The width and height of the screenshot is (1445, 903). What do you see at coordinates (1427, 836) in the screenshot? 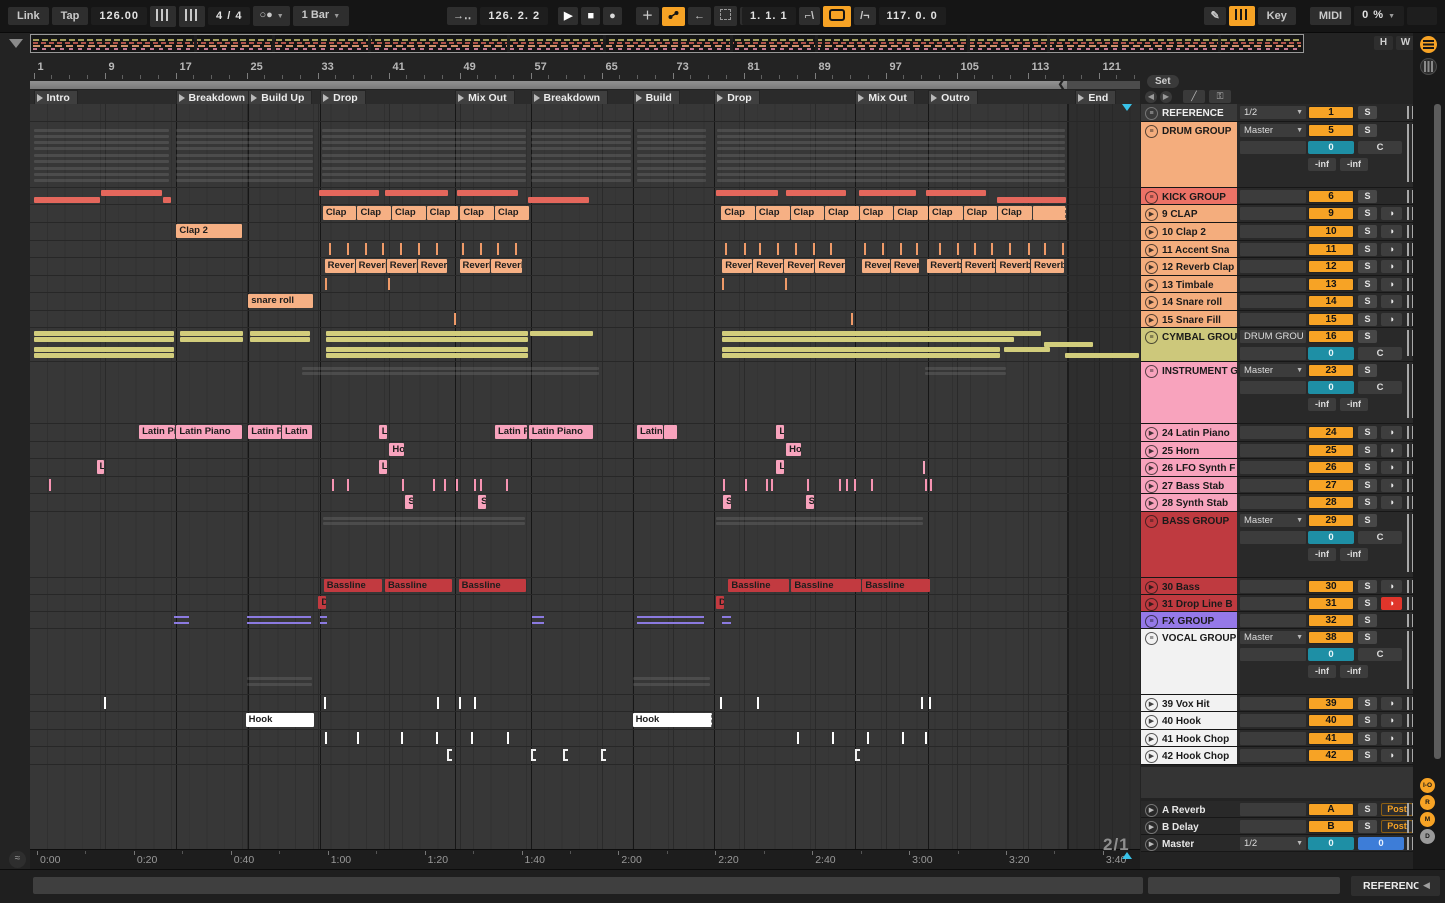
I see `delay-section-toggle: D` at bounding box center [1427, 836].